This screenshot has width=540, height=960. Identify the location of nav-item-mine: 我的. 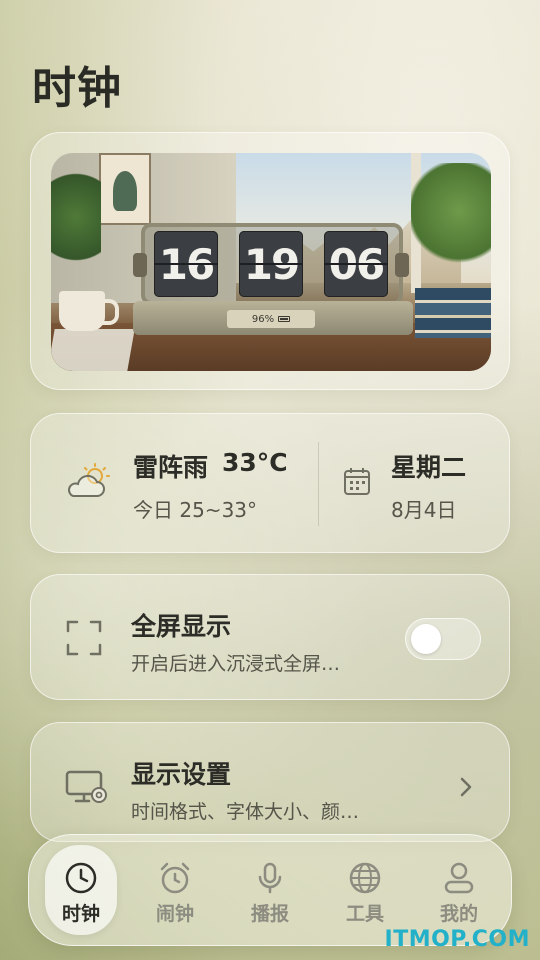
(459, 890).